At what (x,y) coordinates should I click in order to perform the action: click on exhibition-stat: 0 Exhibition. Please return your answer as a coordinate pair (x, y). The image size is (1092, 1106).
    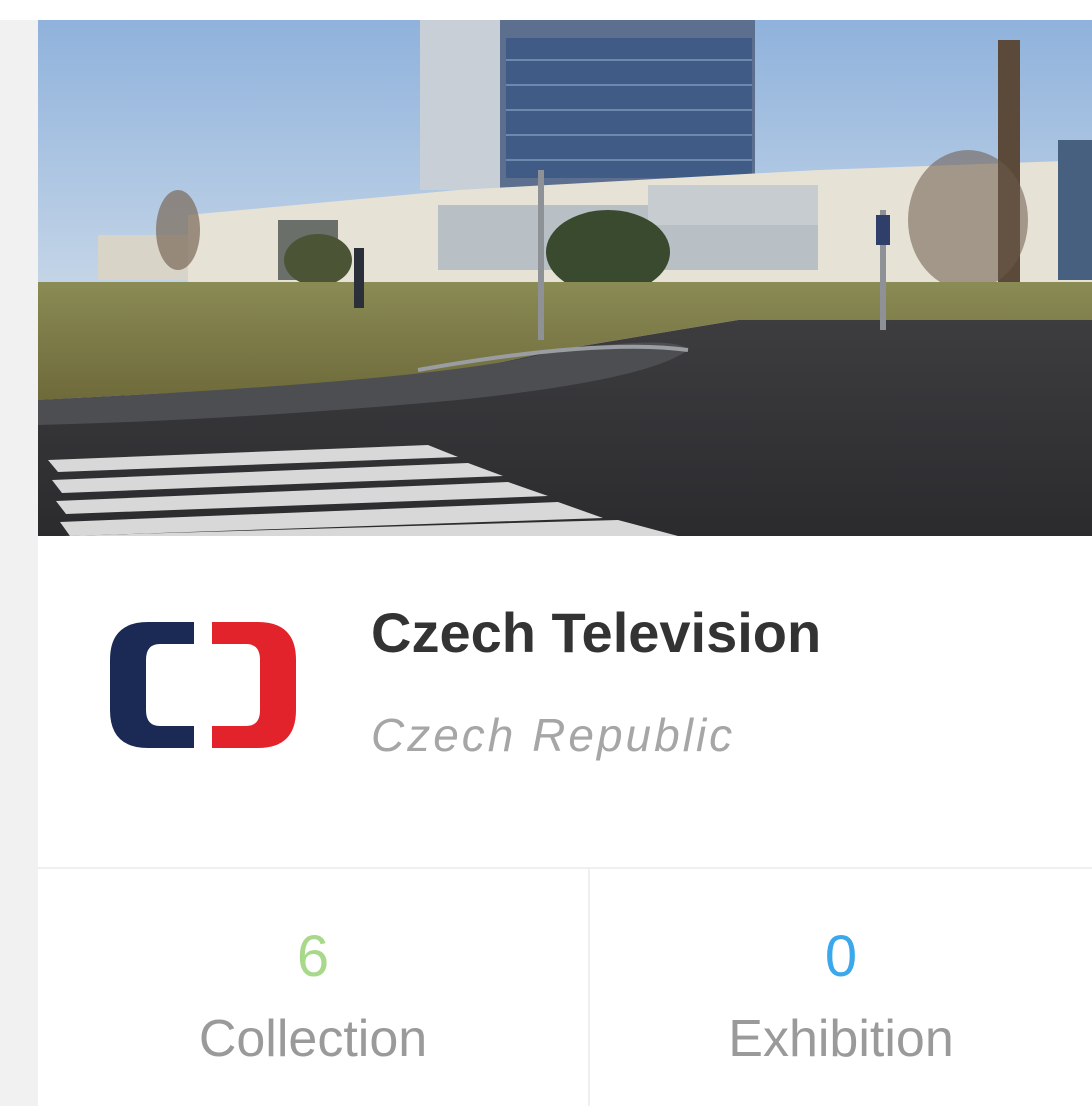
    Looking at the image, I should click on (841, 987).